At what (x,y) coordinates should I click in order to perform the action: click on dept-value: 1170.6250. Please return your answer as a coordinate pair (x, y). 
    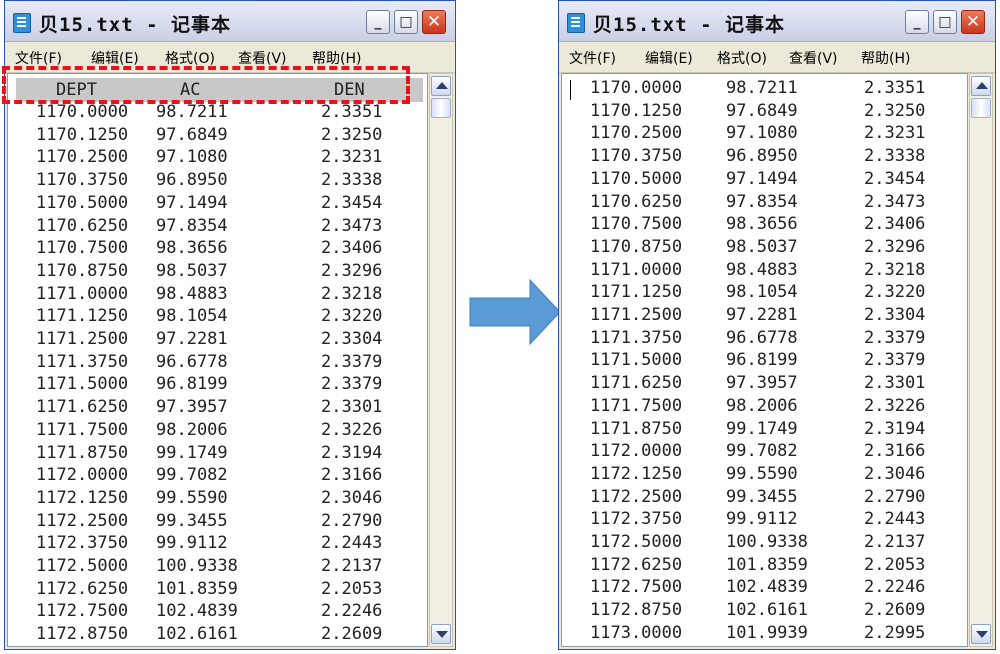
    Looking at the image, I should click on (82, 225).